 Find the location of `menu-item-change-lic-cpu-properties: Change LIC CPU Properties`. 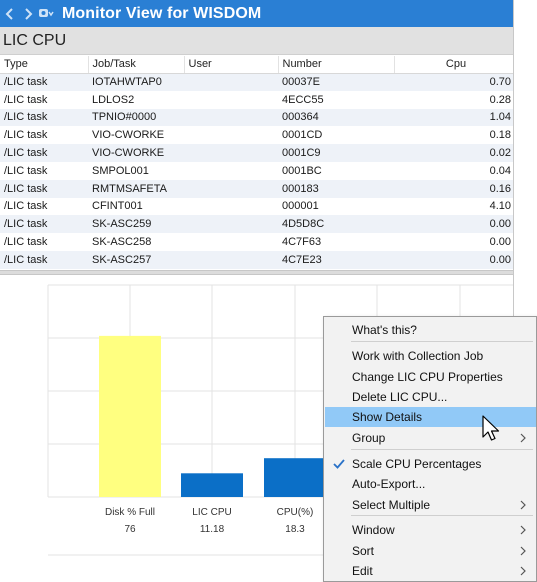

menu-item-change-lic-cpu-properties: Change LIC CPU Properties is located at coordinates (430, 377).